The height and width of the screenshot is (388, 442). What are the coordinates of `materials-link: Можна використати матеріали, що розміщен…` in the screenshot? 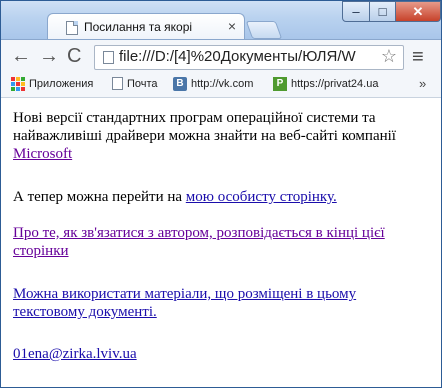 It's located at (184, 303).